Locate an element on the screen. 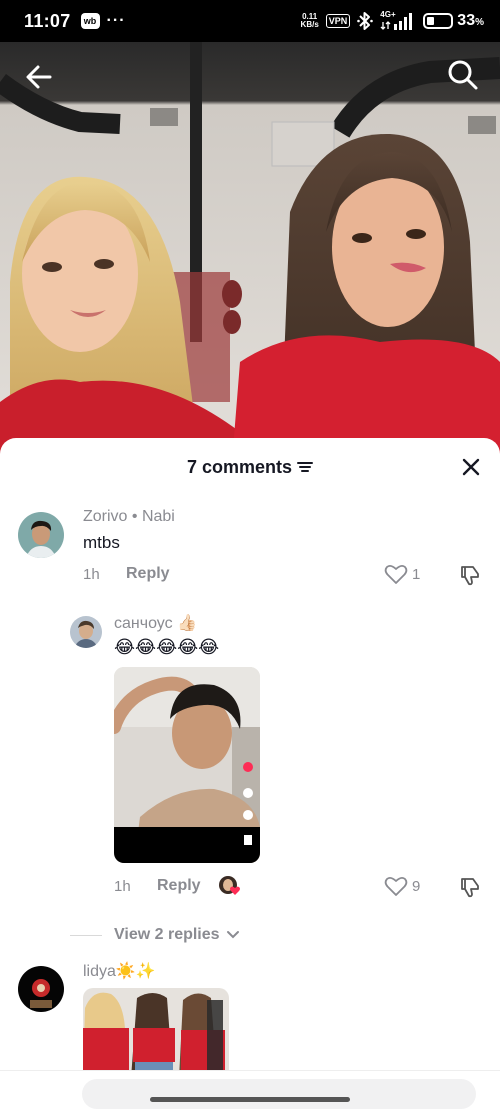  like-button: 9 is located at coordinates (402, 886).